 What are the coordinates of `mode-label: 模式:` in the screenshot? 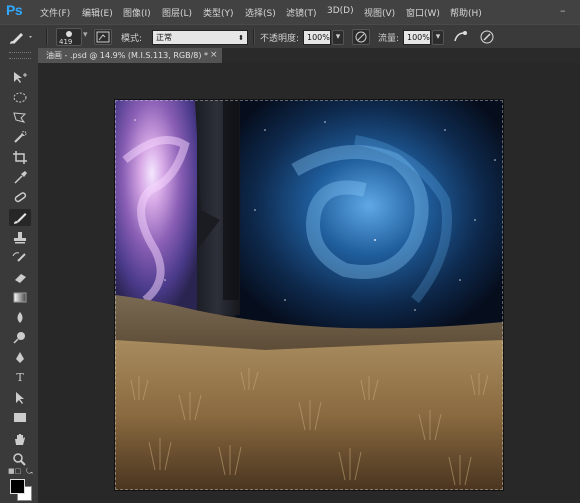 It's located at (132, 39).